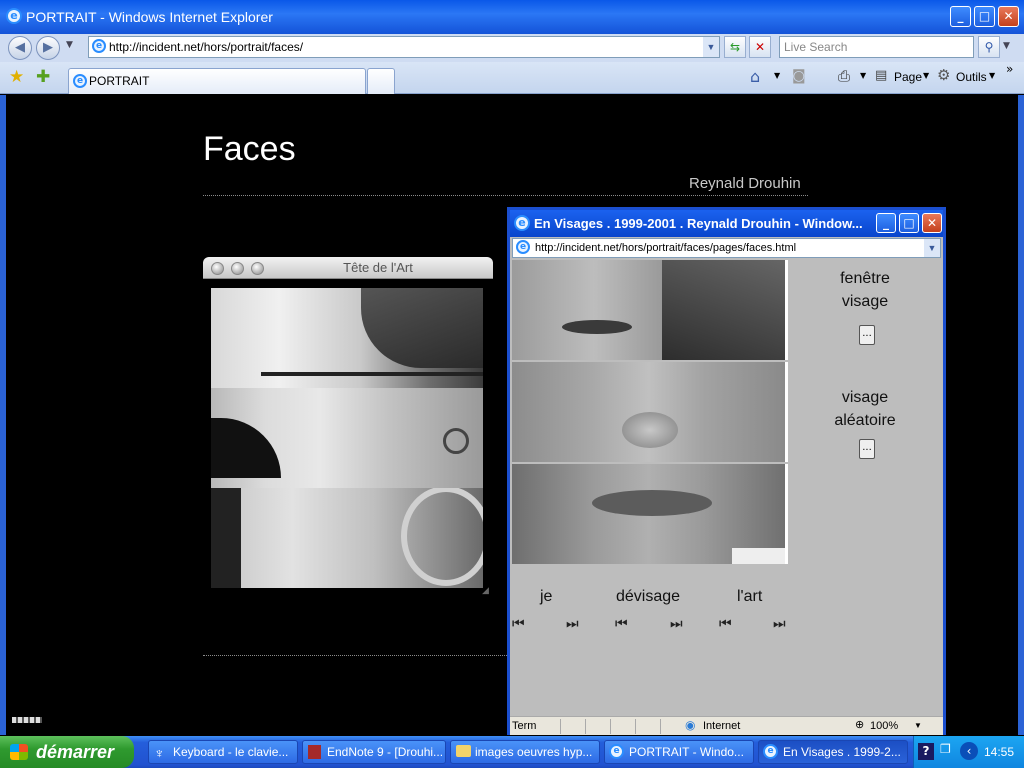  I want to click on popup-maximize-button: □, so click(909, 223).